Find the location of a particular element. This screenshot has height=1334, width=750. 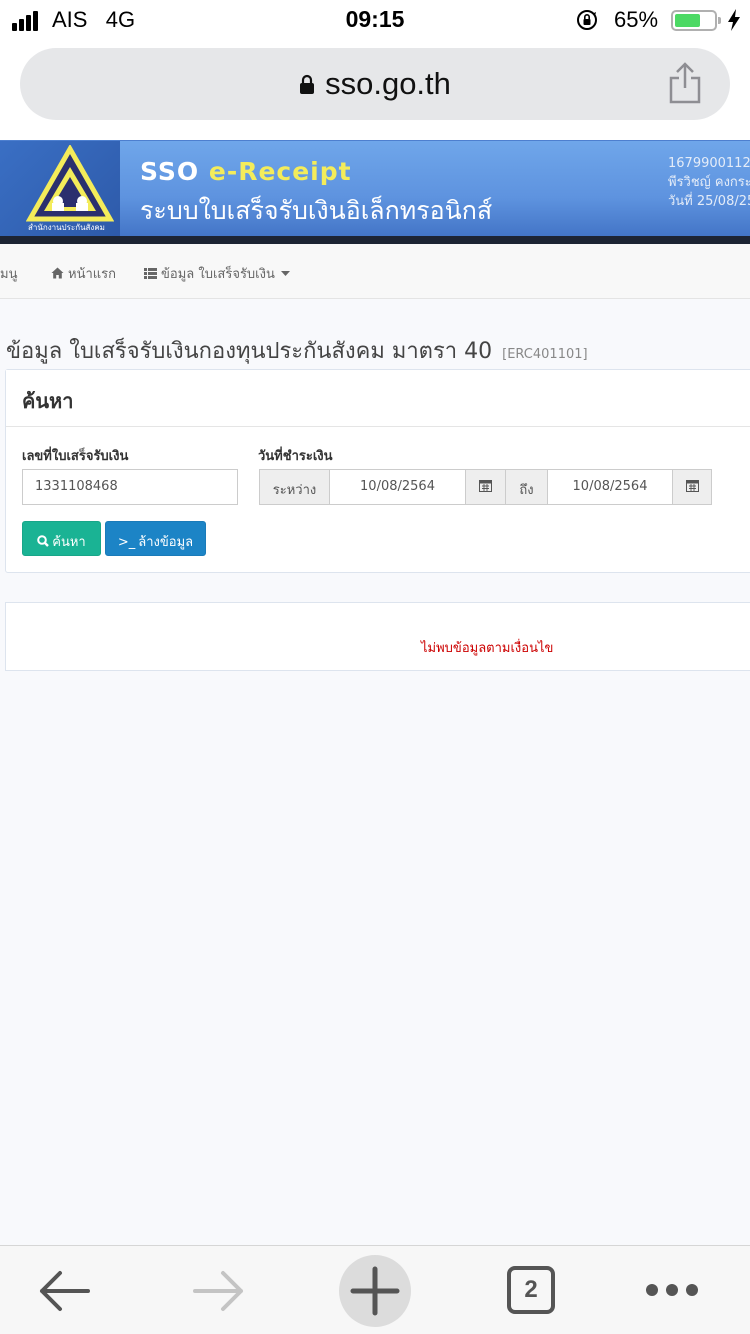

to-addon: ถึง is located at coordinates (526, 487).